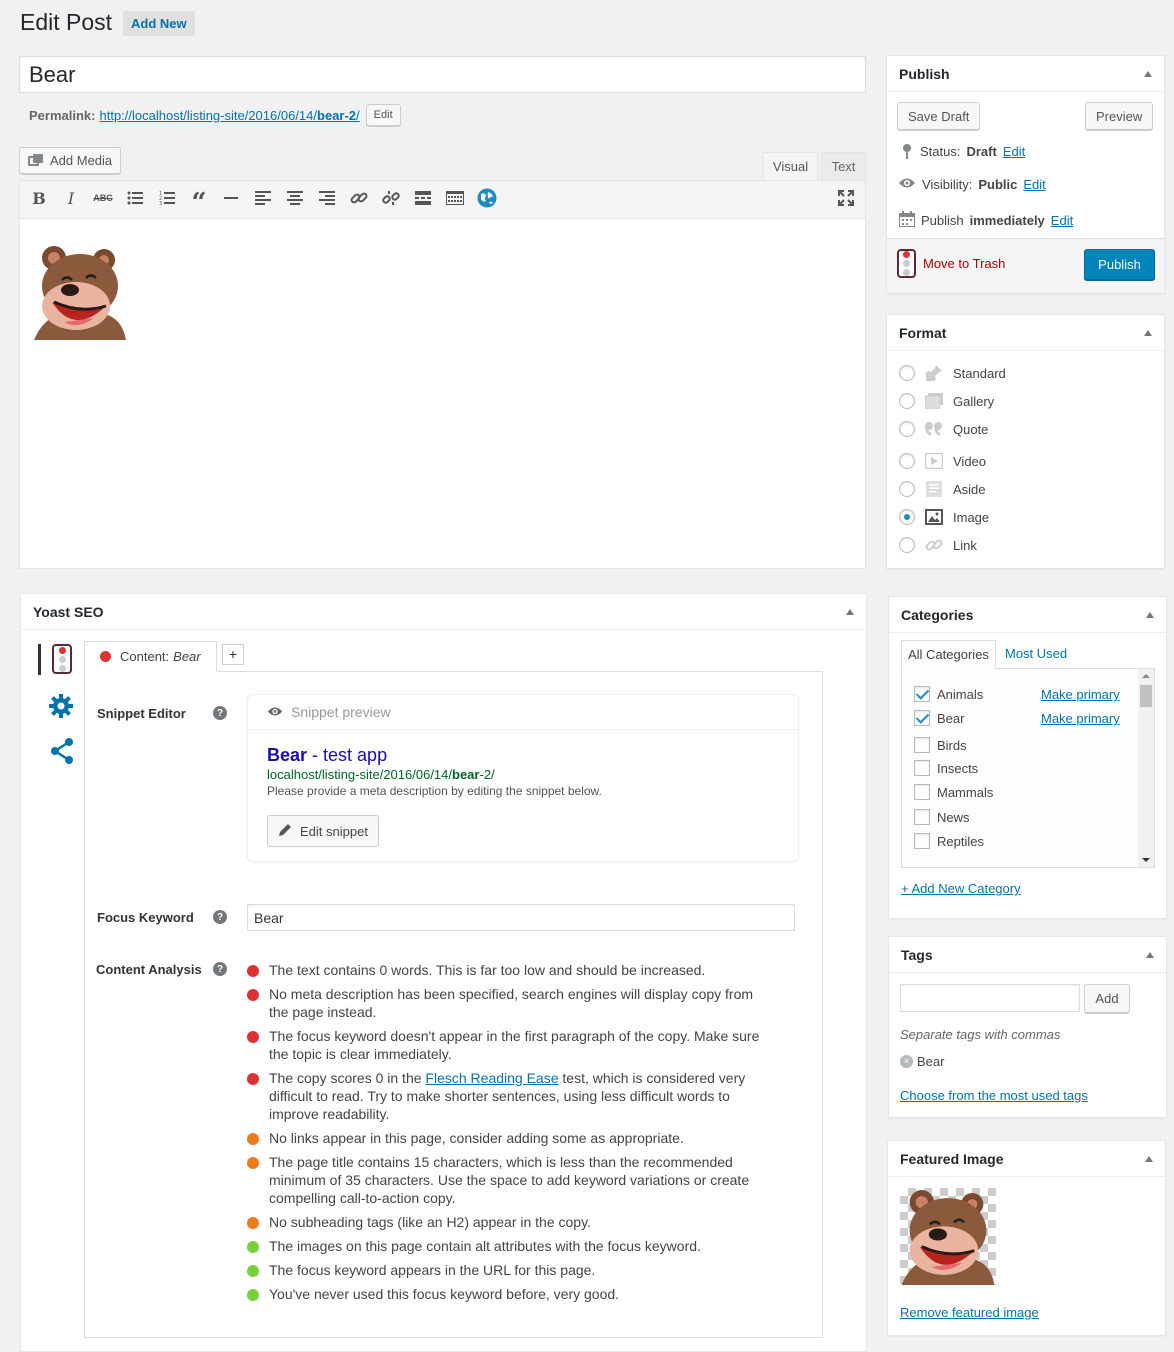  Describe the element at coordinates (790, 166) in the screenshot. I see `tab-visual: Visual` at that location.